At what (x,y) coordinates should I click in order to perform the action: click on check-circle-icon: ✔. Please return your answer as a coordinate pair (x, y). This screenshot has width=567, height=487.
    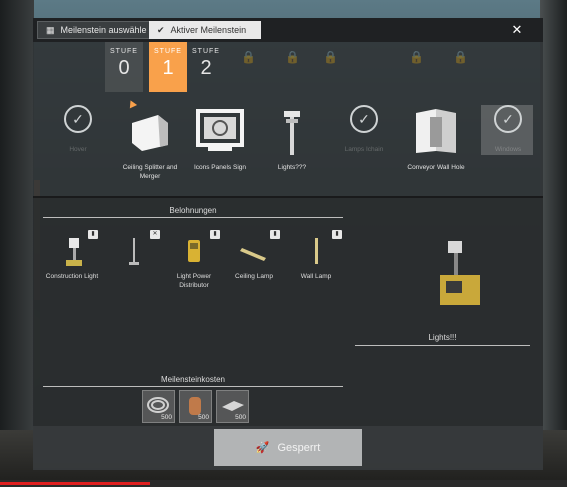
    Looking at the image, I should click on (161, 29).